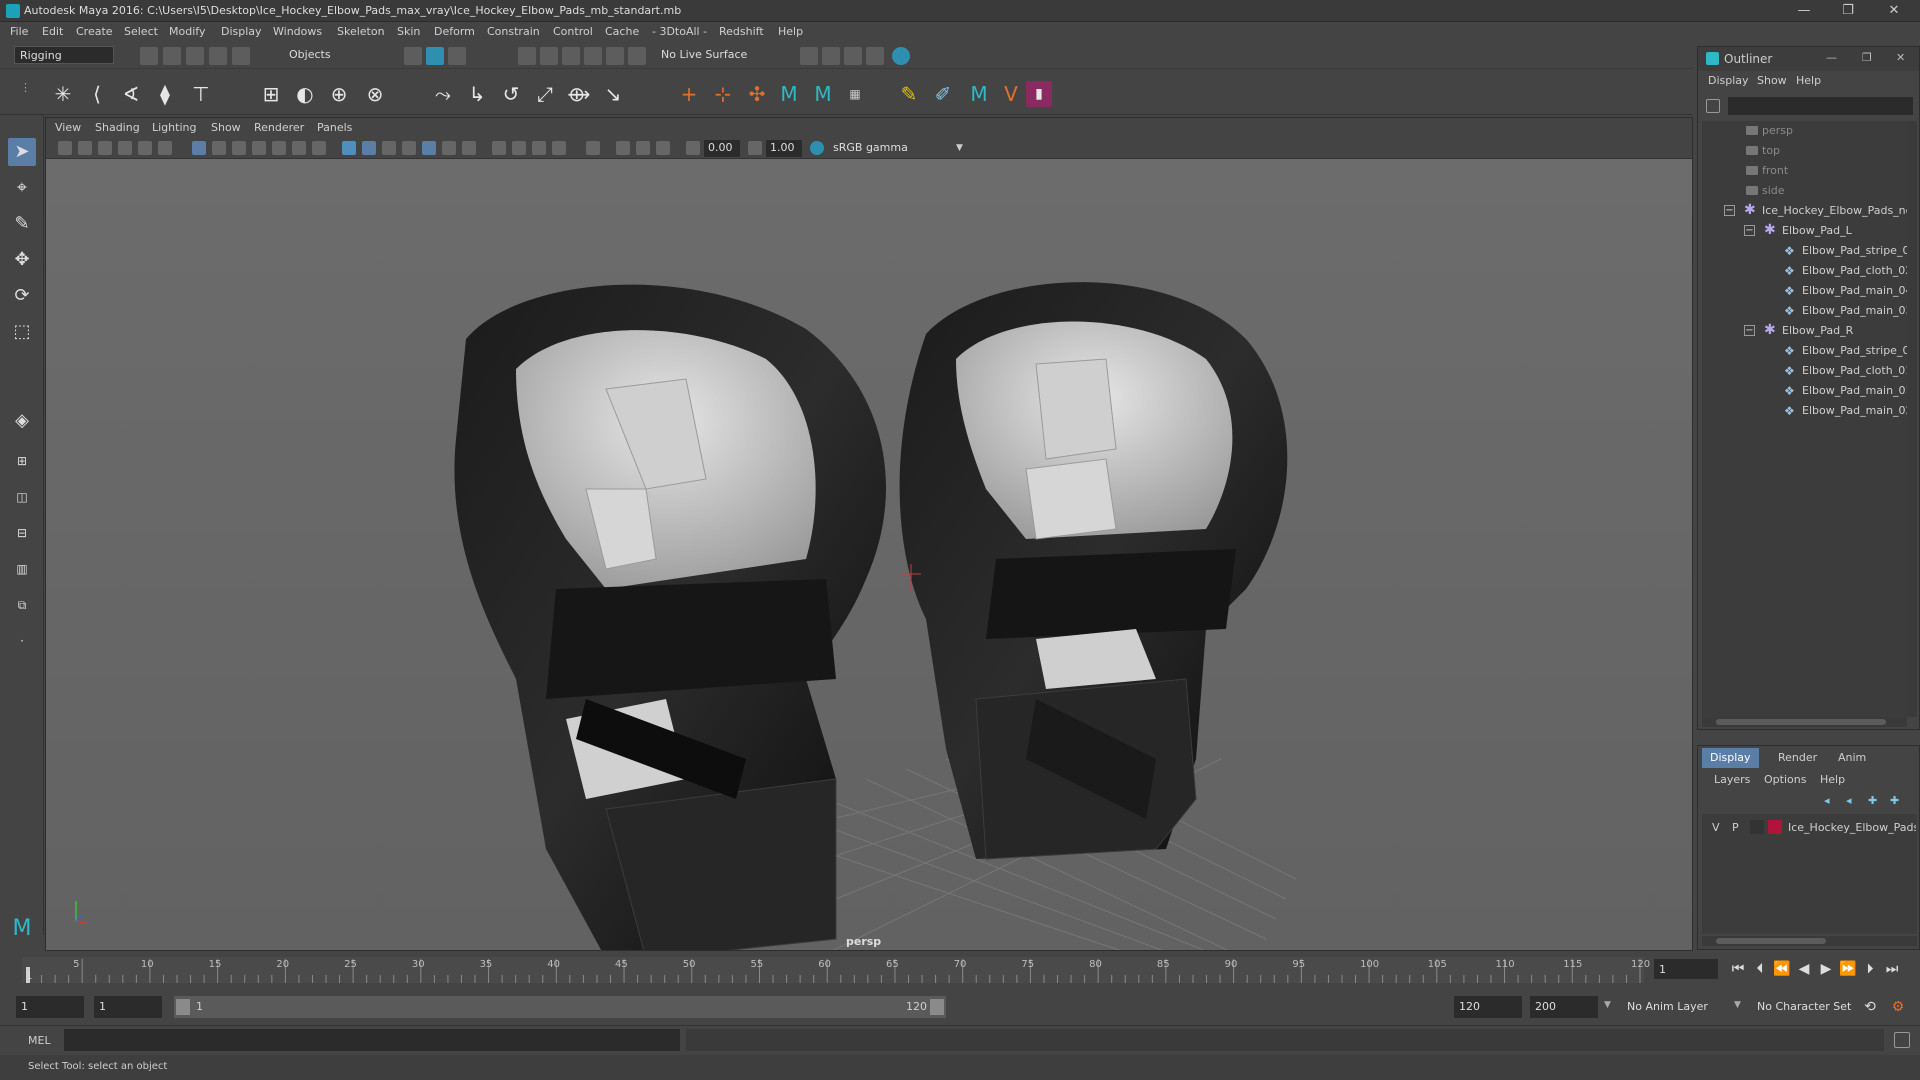 Image resolution: width=1920 pixels, height=1080 pixels. What do you see at coordinates (195, 56) in the screenshot?
I see `save-scene-icon` at bounding box center [195, 56].